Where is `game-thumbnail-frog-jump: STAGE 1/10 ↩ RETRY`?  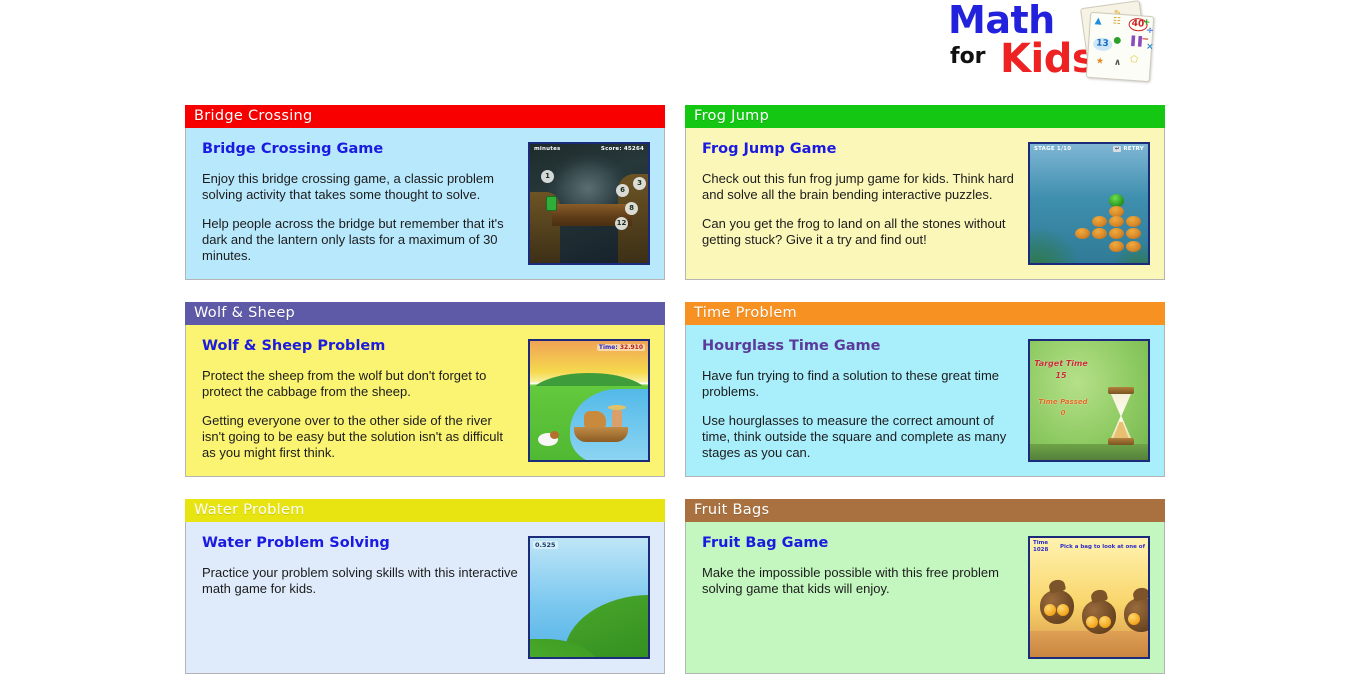 game-thumbnail-frog-jump: STAGE 1/10 ↩ RETRY is located at coordinates (1089, 203).